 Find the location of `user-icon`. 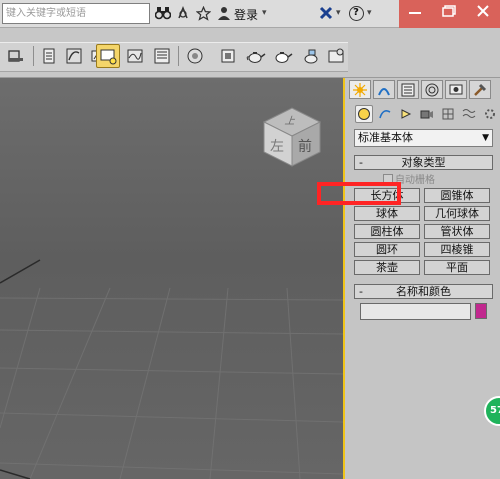

user-icon is located at coordinates (224, 13).